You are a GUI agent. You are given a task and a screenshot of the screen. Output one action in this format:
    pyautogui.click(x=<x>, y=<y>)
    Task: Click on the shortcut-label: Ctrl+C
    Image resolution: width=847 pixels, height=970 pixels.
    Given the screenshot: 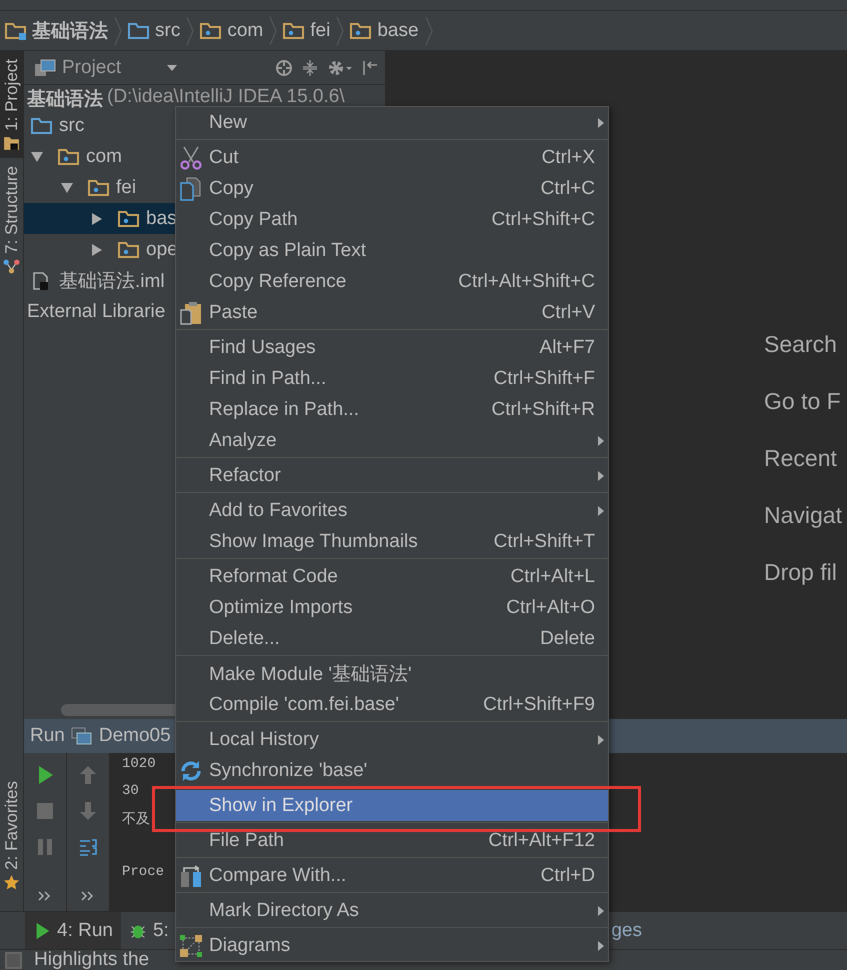 What is the action you would take?
    pyautogui.click(x=567, y=189)
    